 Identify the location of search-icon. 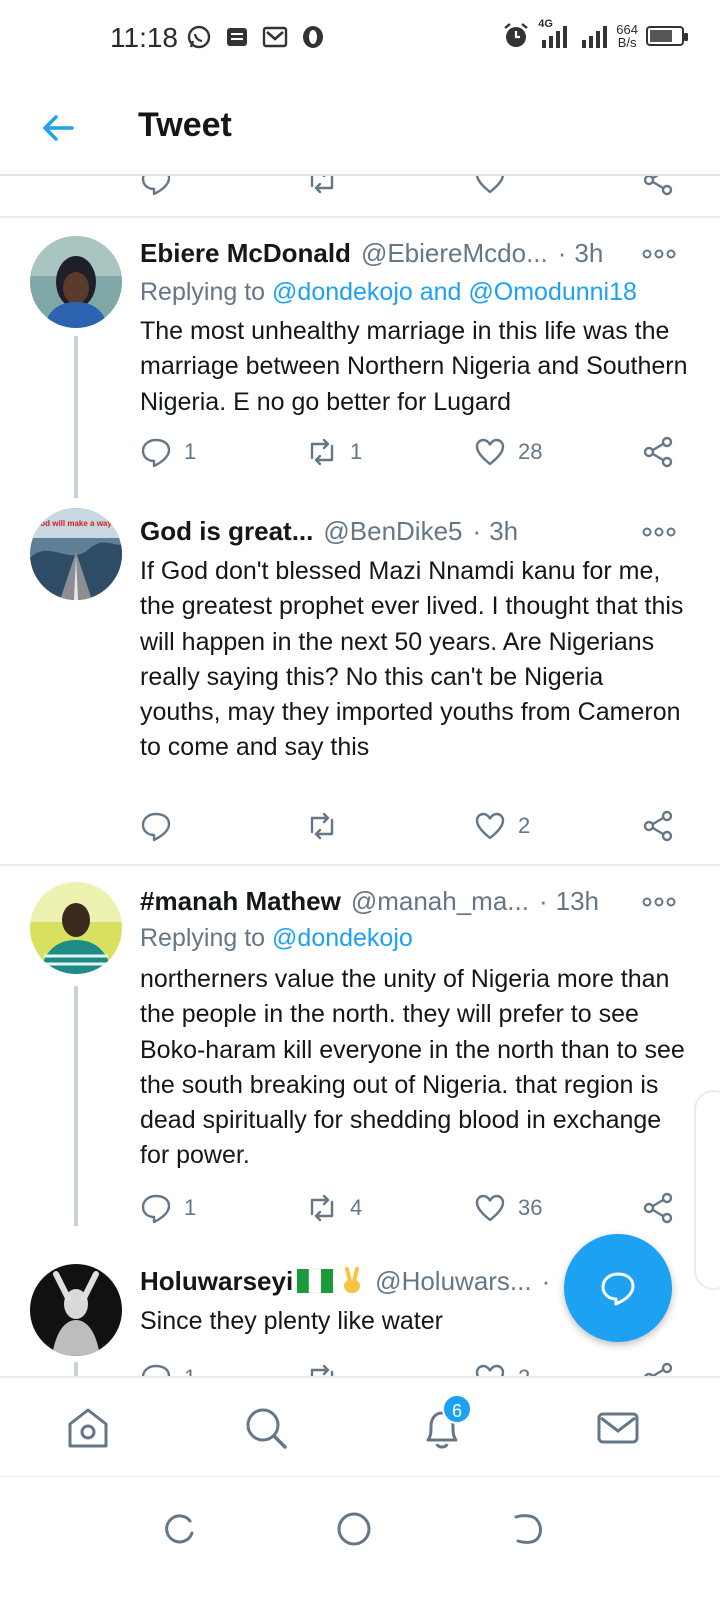
(266, 1428).